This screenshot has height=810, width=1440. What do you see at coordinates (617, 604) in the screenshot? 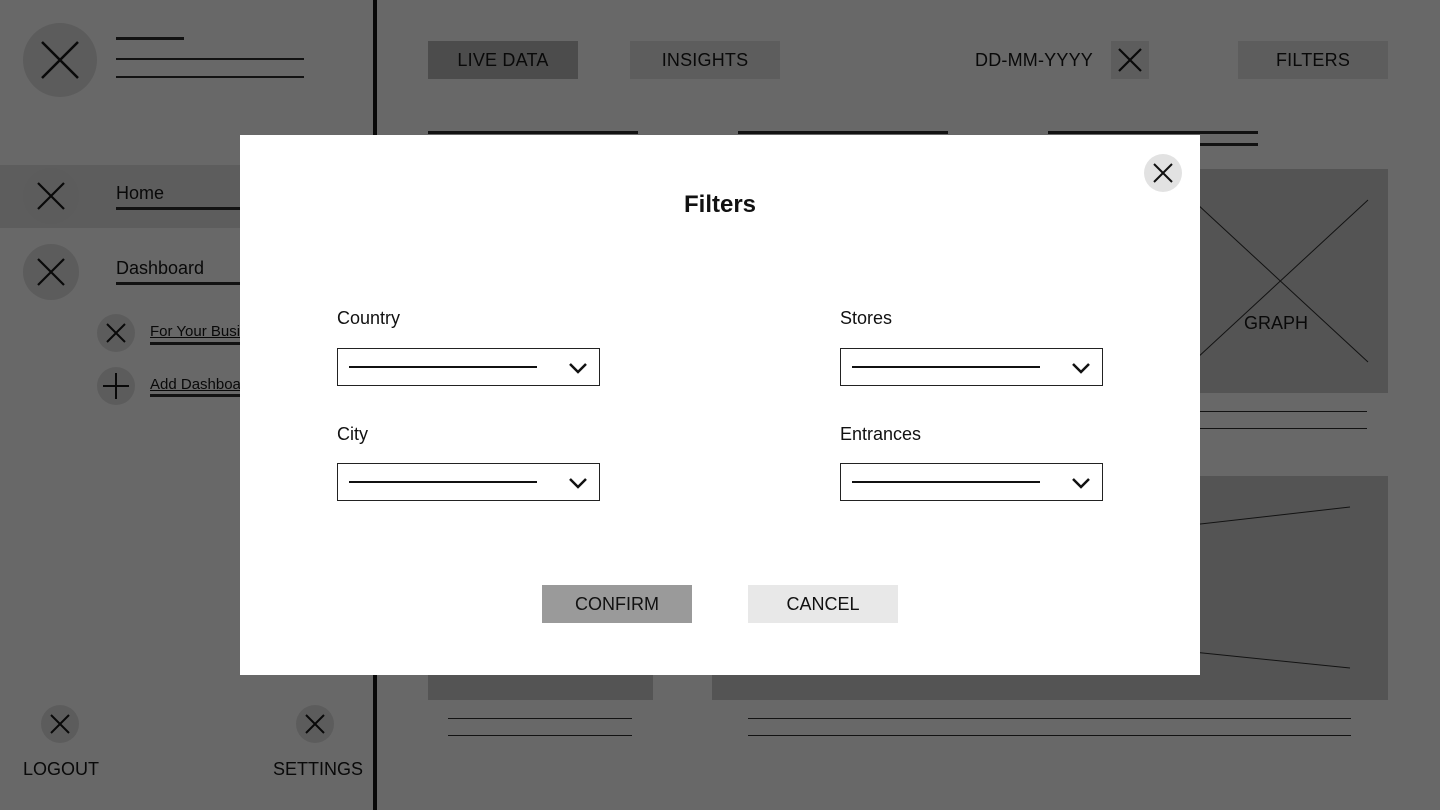
I see `confirm-button: CONFIRM` at bounding box center [617, 604].